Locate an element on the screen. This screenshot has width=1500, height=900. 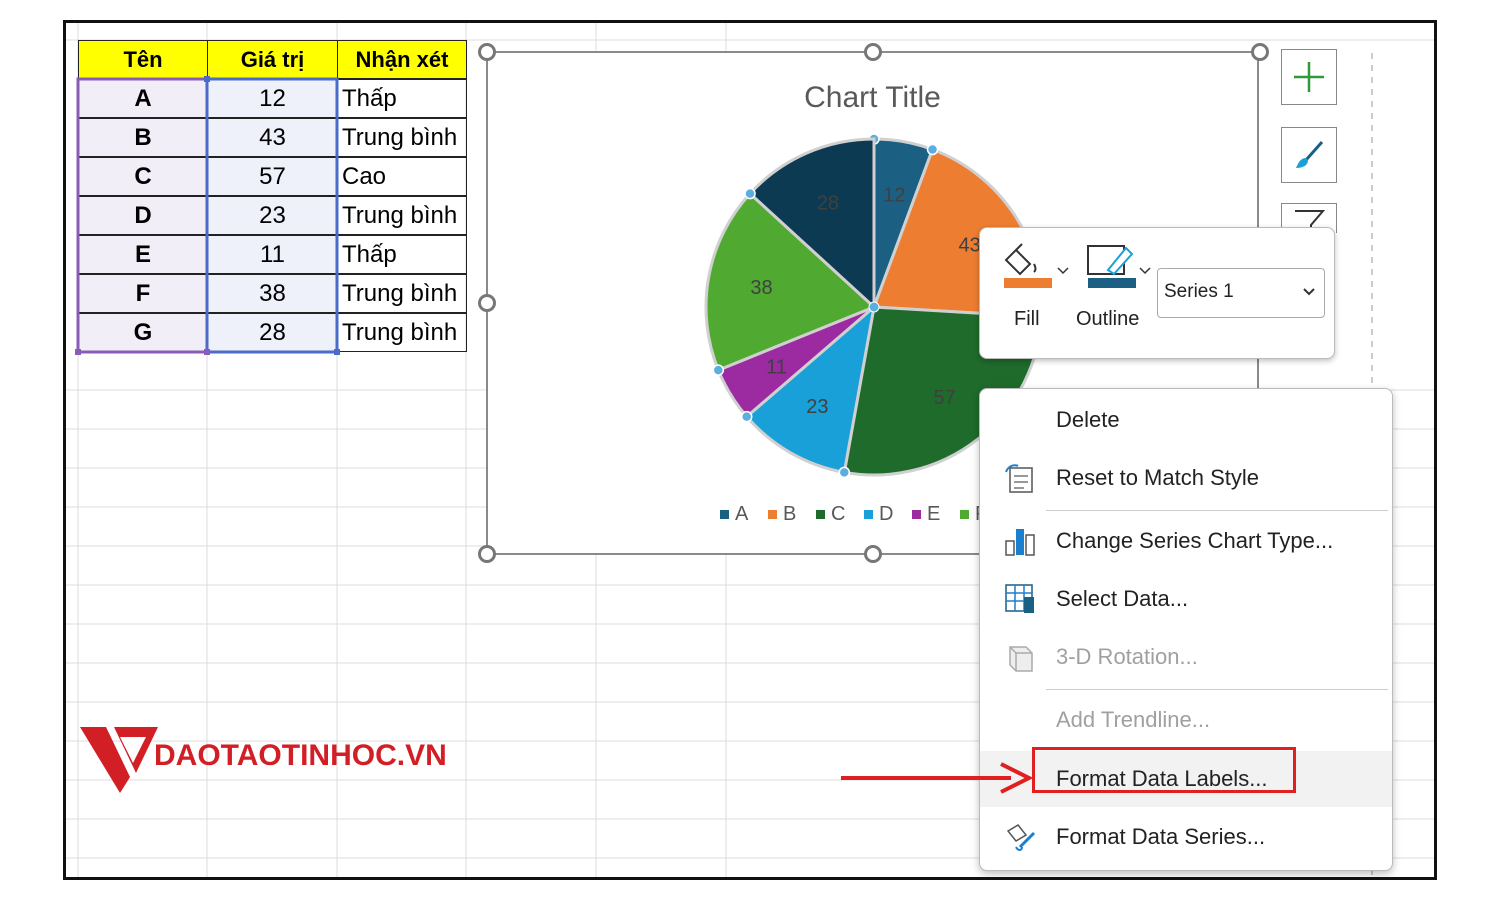
outline-button is located at coordinates (1118, 266).